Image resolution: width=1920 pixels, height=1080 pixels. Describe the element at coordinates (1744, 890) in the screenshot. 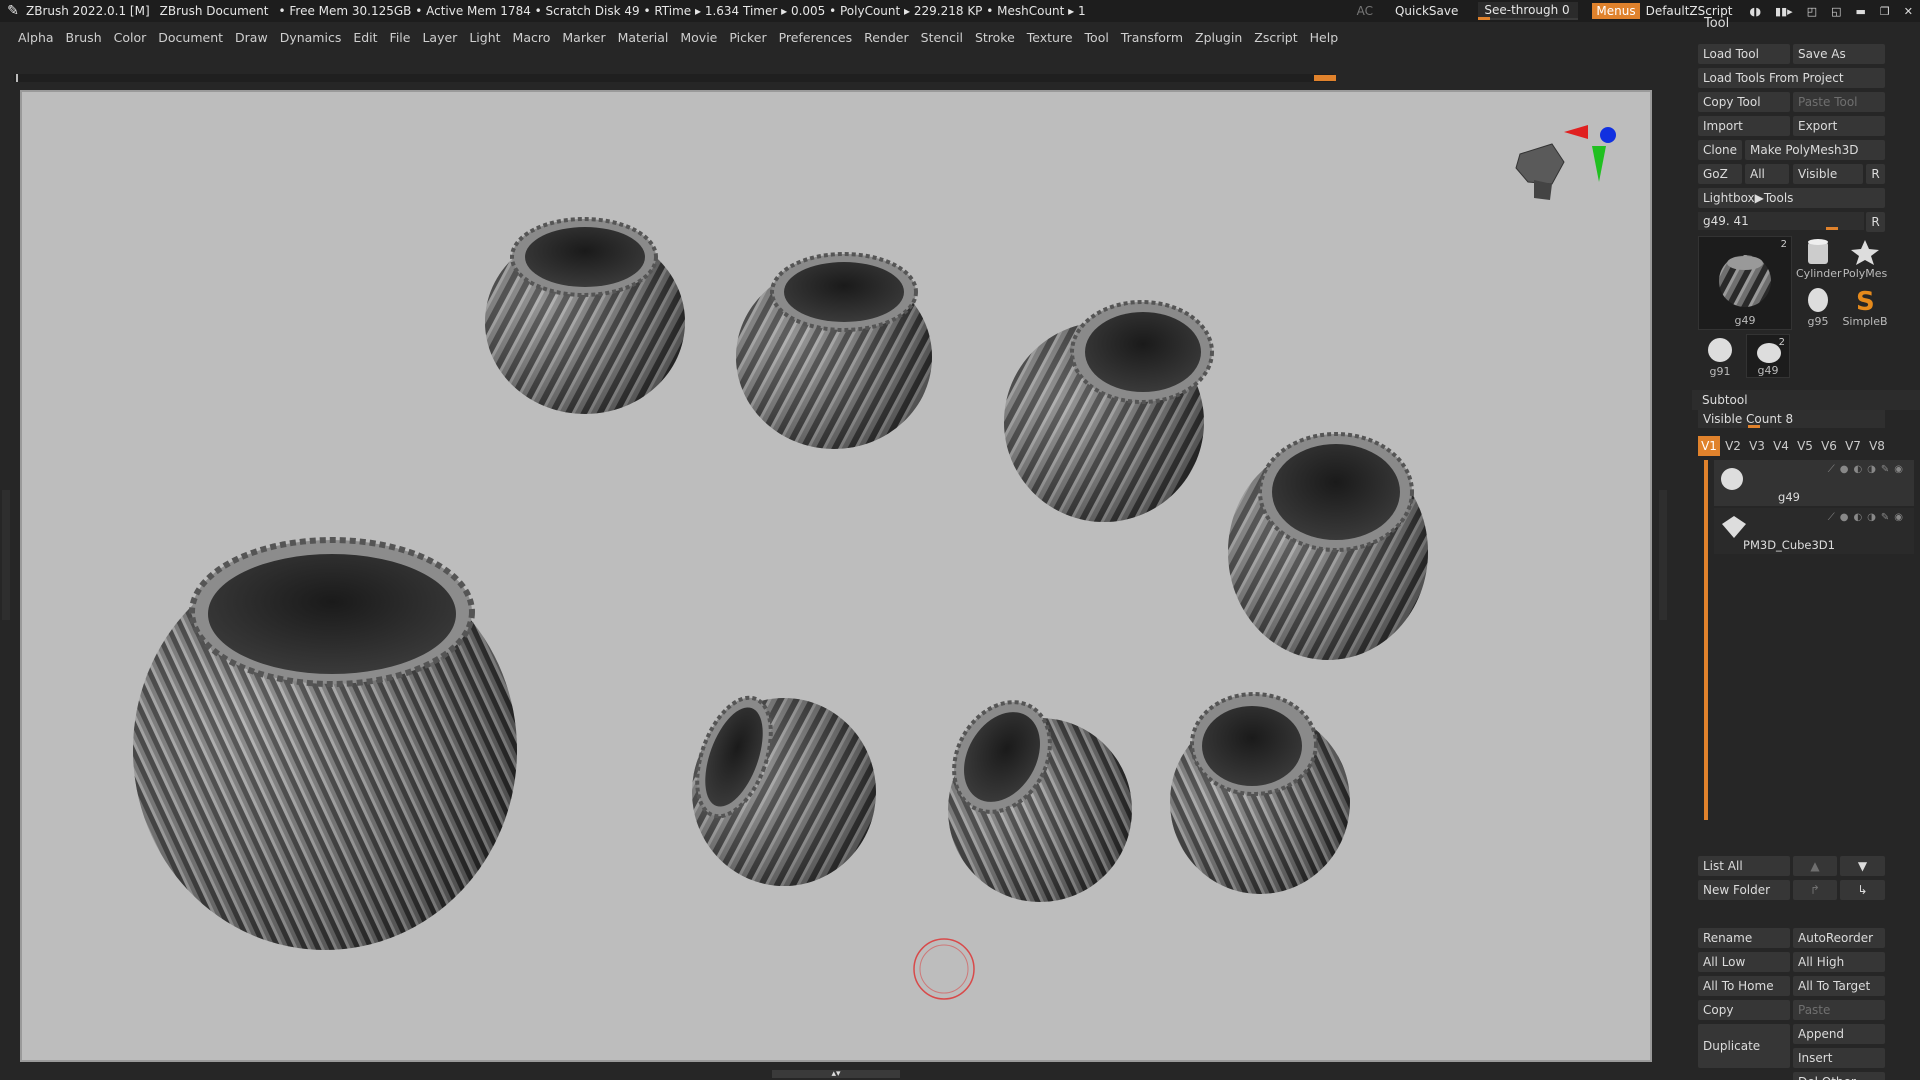

I see `new-folder-button: New Folder` at that location.